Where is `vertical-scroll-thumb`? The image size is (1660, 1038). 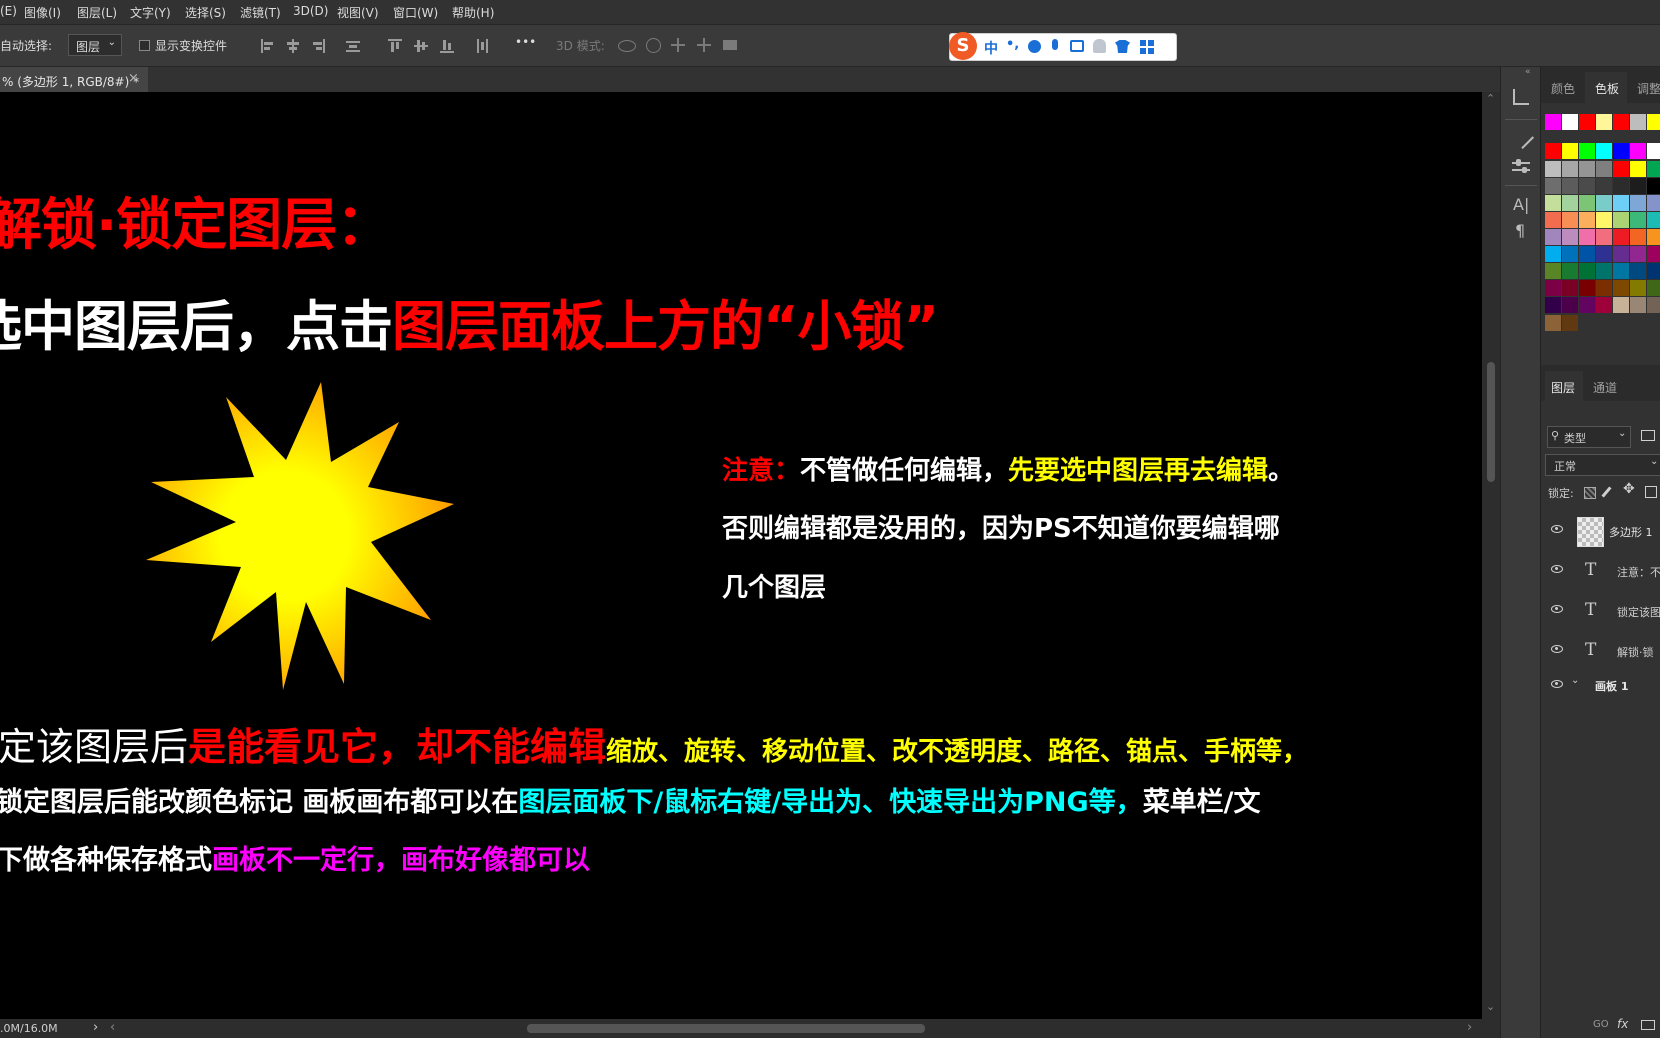
vertical-scroll-thumb is located at coordinates (1491, 422).